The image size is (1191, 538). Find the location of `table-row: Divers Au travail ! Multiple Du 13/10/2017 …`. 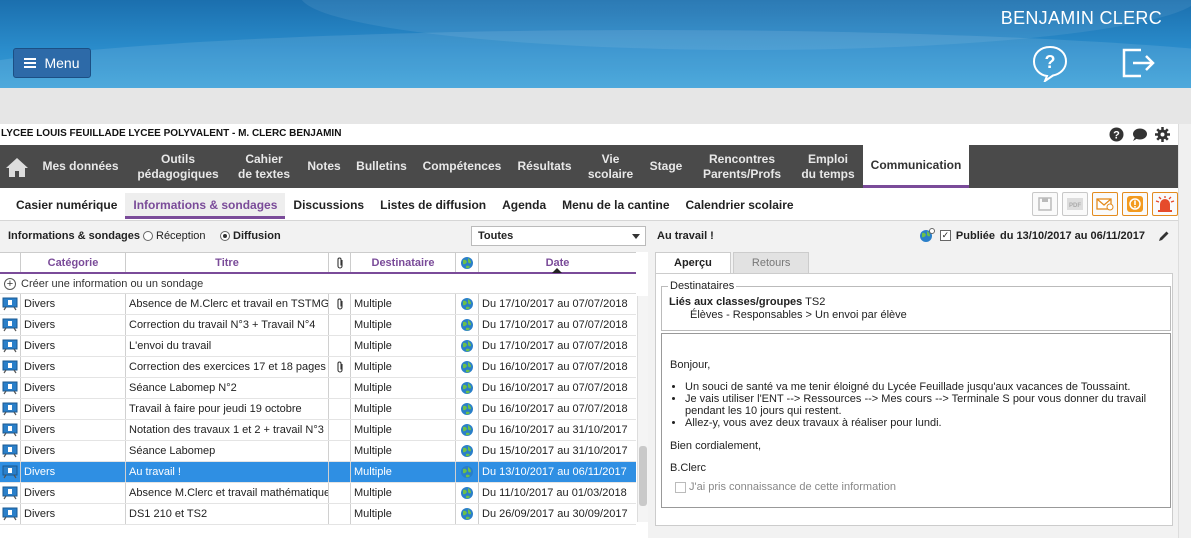

table-row: Divers Au travail ! Multiple Du 13/10/2017 … is located at coordinates (318, 472).